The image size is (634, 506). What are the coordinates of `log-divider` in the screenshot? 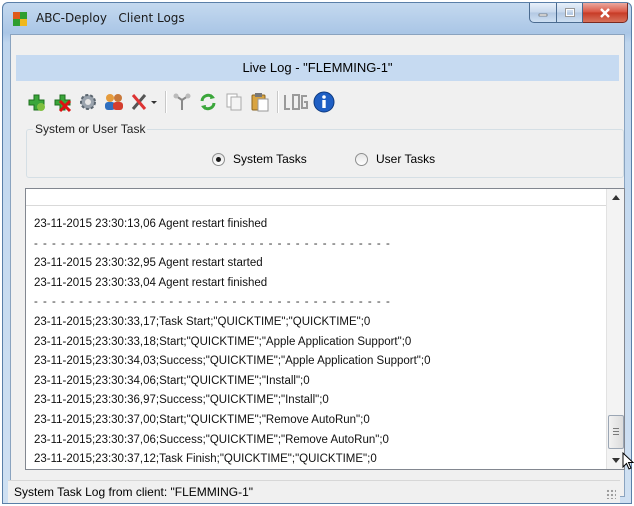 It's located at (316, 205).